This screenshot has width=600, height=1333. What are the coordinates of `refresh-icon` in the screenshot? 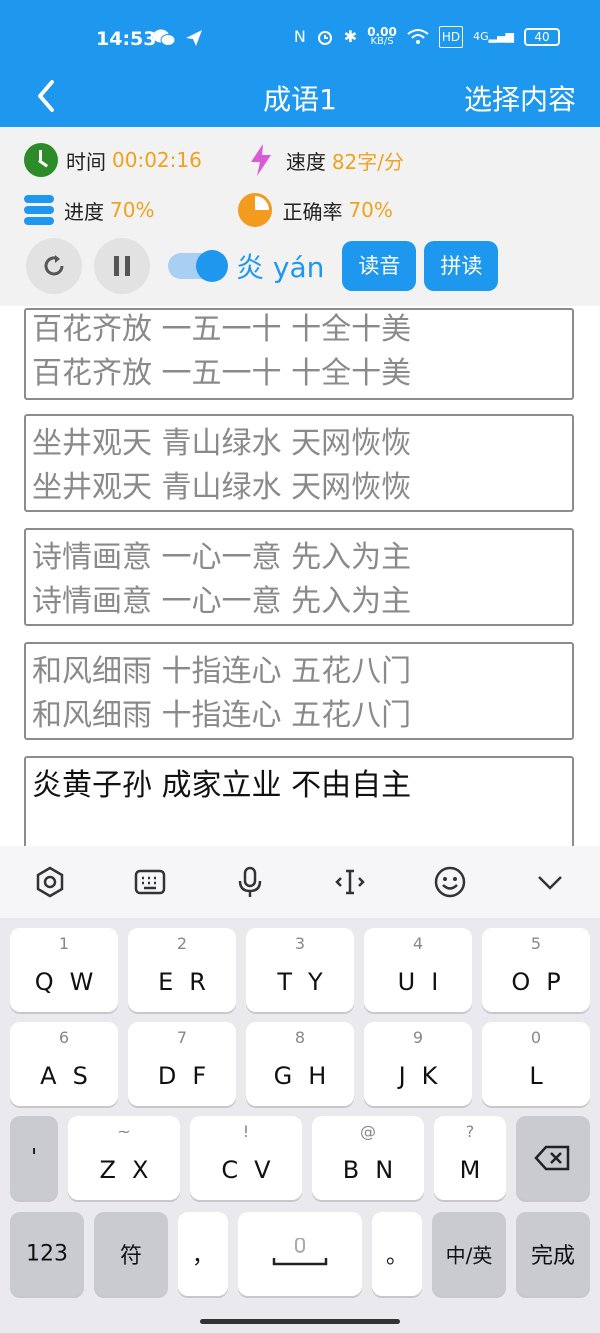 It's located at (54, 265).